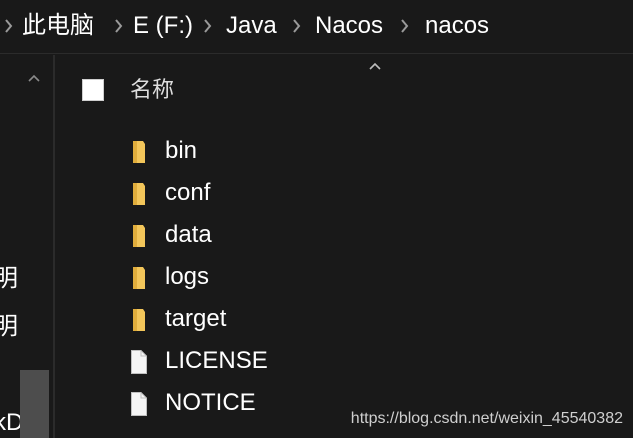 Image resolution: width=633 pixels, height=438 pixels. Describe the element at coordinates (457, 26) in the screenshot. I see `breadcrumb-item-nacos-current: nacos` at that location.